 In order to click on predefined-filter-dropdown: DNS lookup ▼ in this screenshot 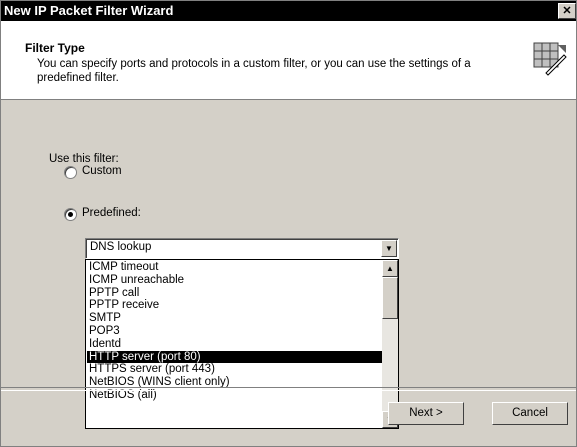, I will do `click(242, 248)`.